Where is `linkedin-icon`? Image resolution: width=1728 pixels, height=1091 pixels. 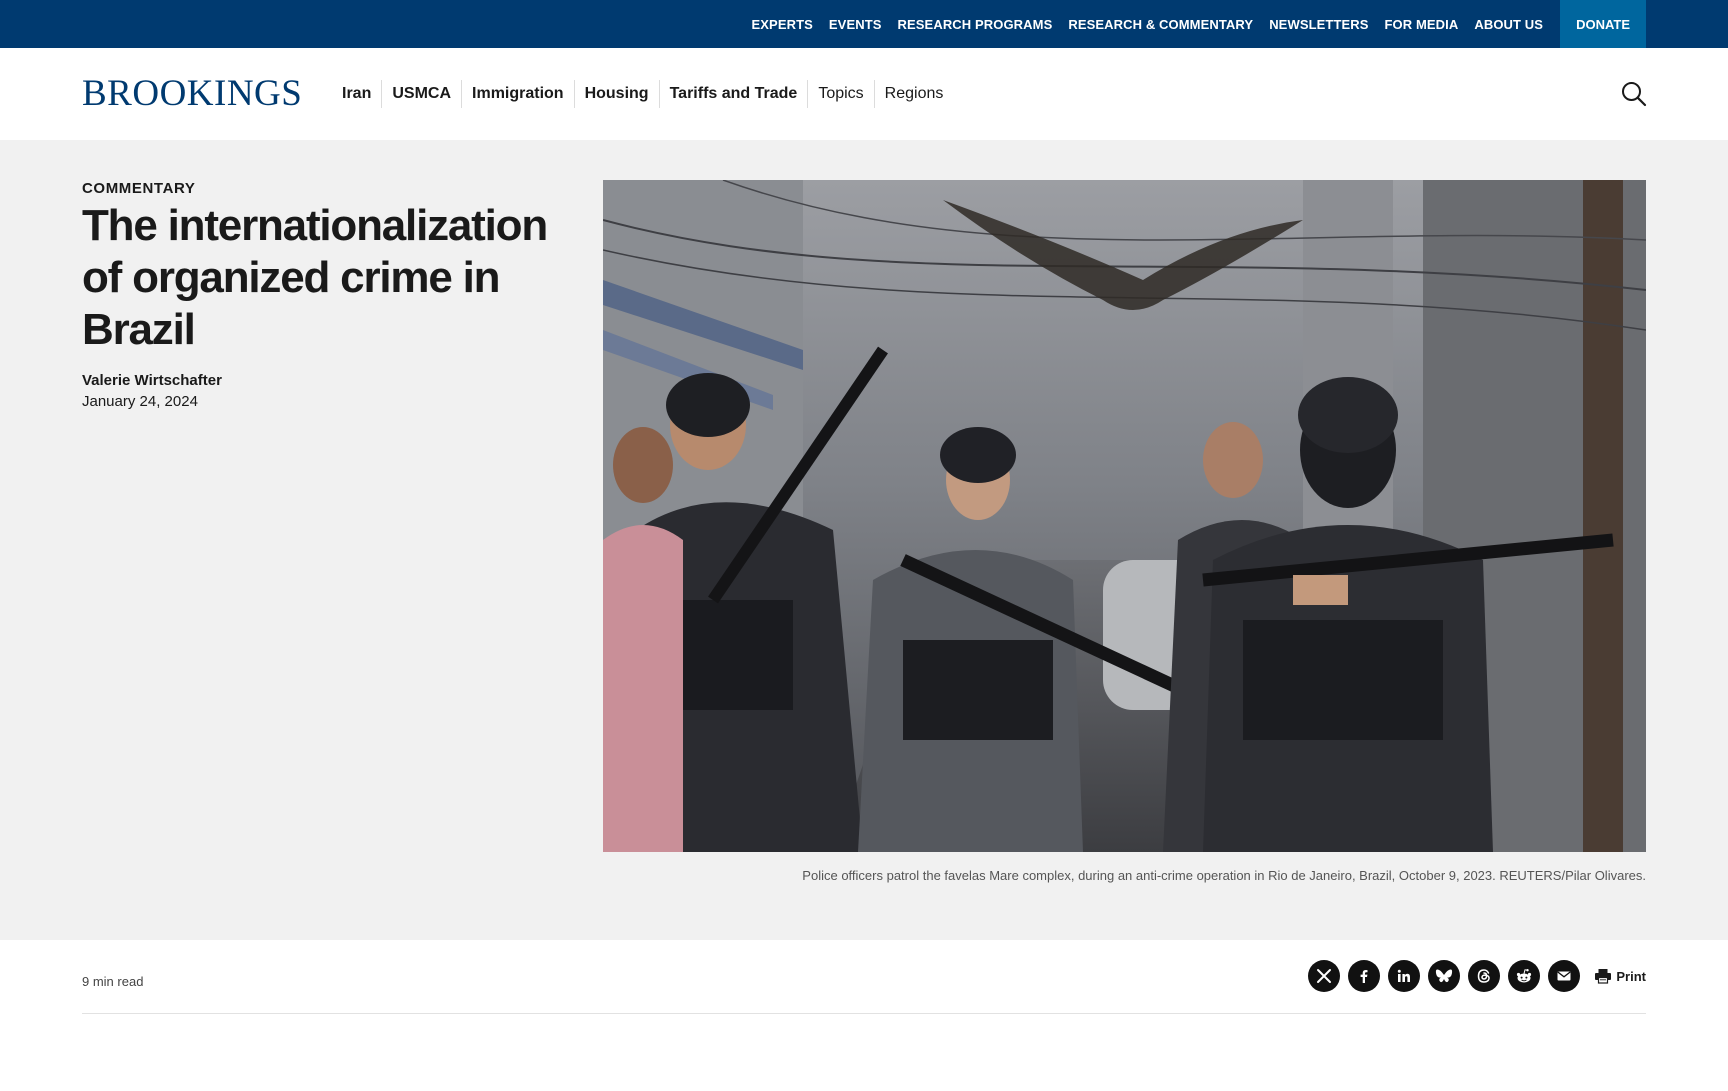 linkedin-icon is located at coordinates (1404, 975).